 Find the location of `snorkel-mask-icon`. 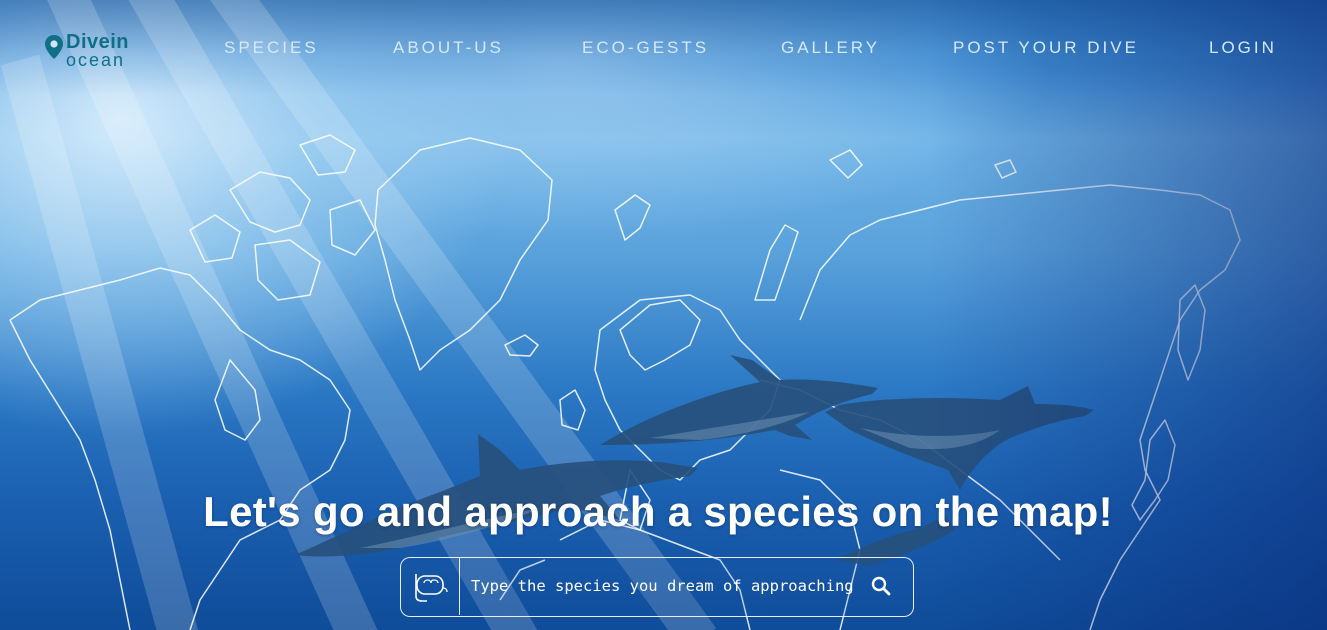

snorkel-mask-icon is located at coordinates (431, 588).